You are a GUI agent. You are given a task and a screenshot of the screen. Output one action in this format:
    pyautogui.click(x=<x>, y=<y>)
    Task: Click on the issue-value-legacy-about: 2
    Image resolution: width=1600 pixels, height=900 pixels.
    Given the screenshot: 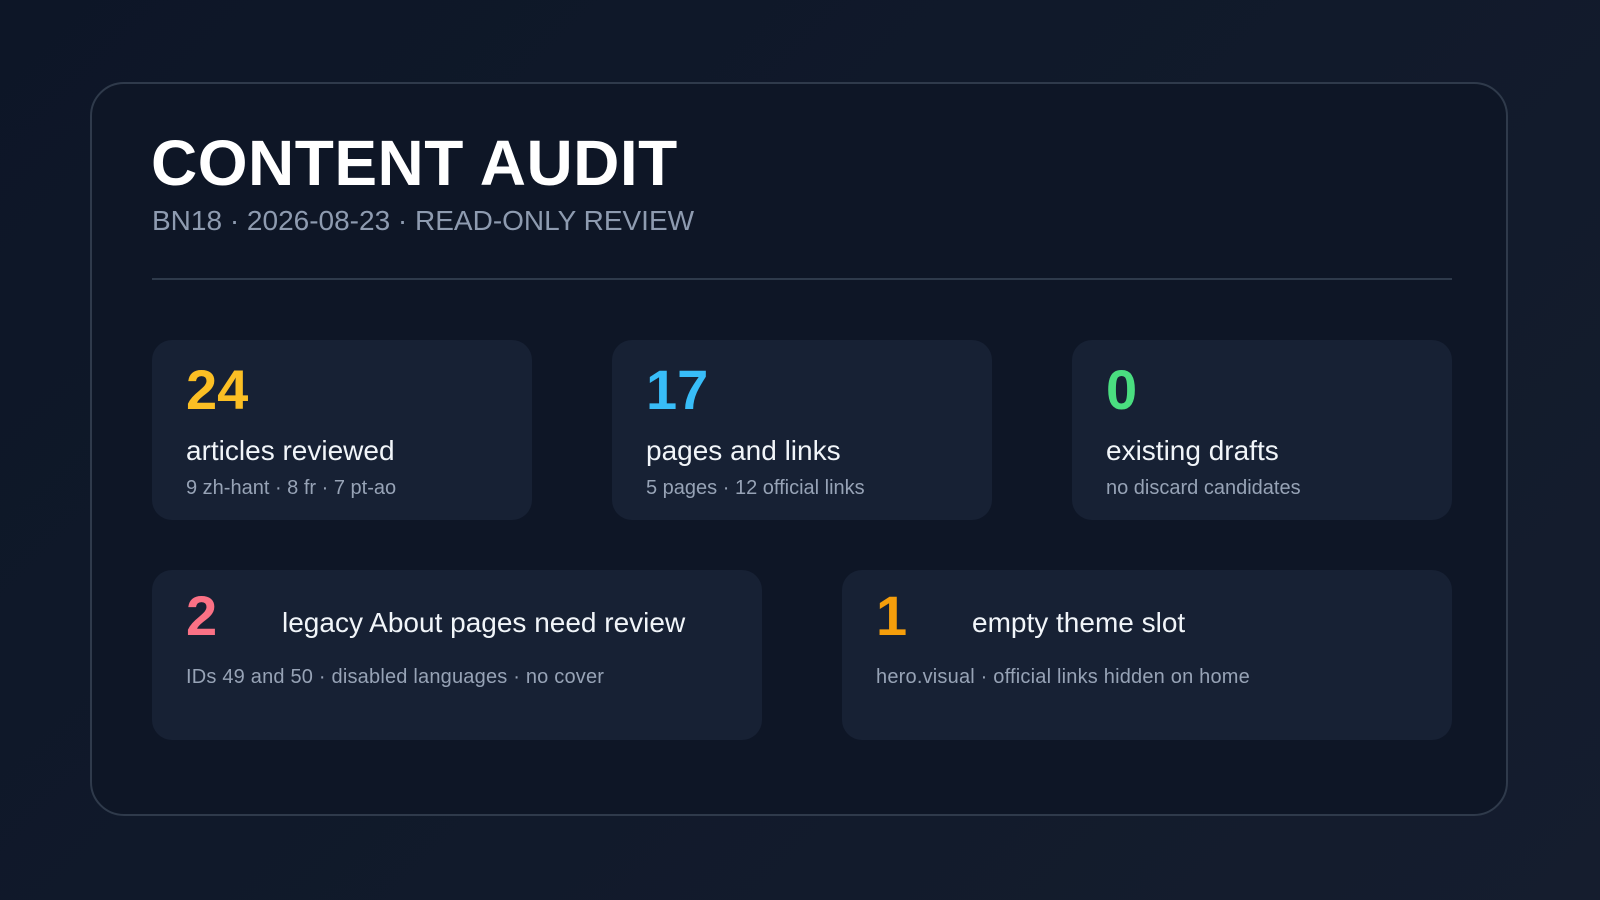 What is the action you would take?
    pyautogui.click(x=202, y=615)
    